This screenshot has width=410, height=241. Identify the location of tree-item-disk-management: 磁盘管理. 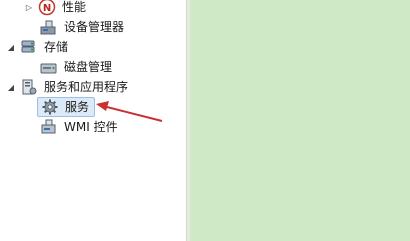
(77, 67).